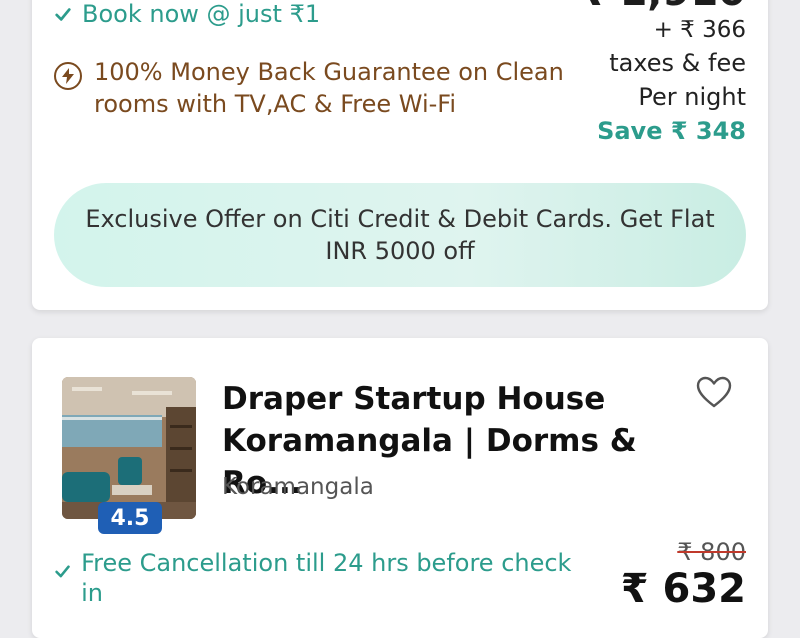 The height and width of the screenshot is (638, 800). What do you see at coordinates (68, 76) in the screenshot?
I see `lightning-icon` at bounding box center [68, 76].